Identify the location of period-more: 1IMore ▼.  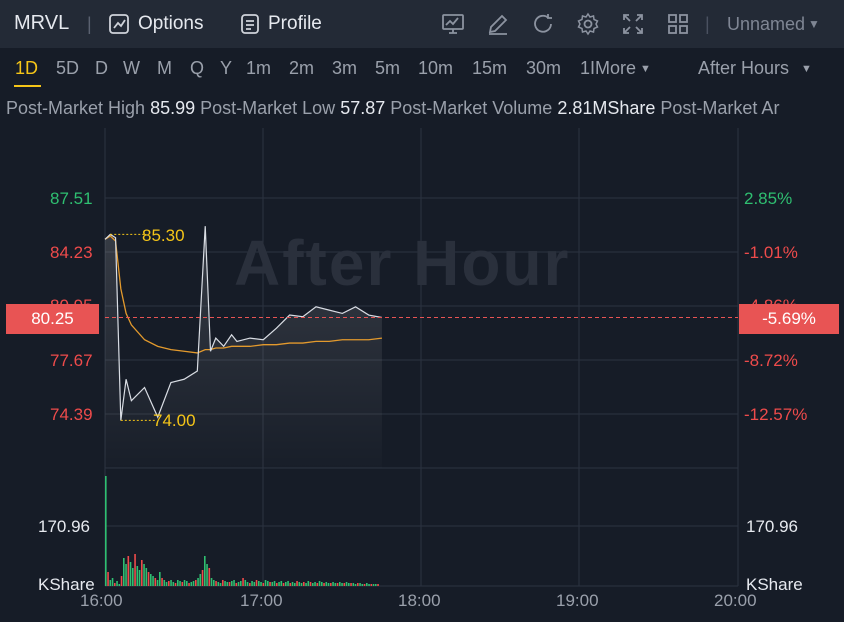
(615, 68).